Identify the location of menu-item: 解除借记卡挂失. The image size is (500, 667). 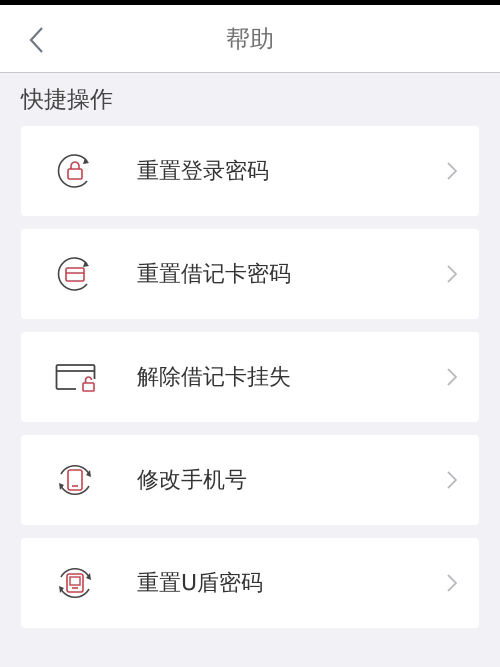
(250, 377).